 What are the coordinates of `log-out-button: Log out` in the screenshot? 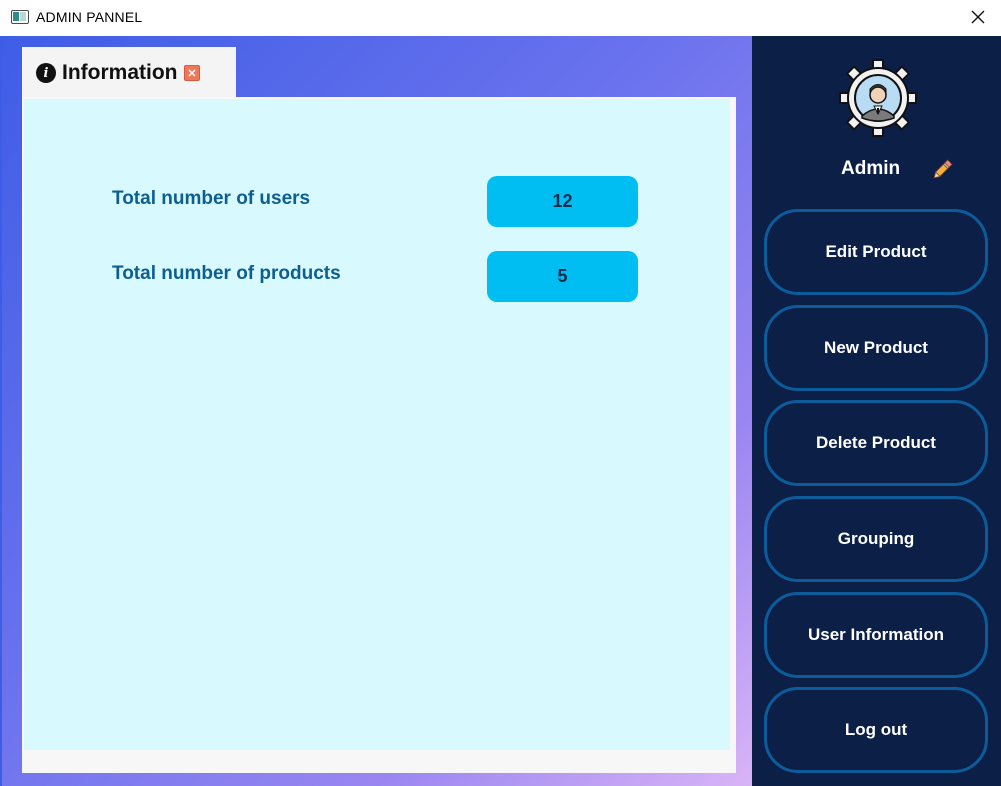 It's located at (876, 730).